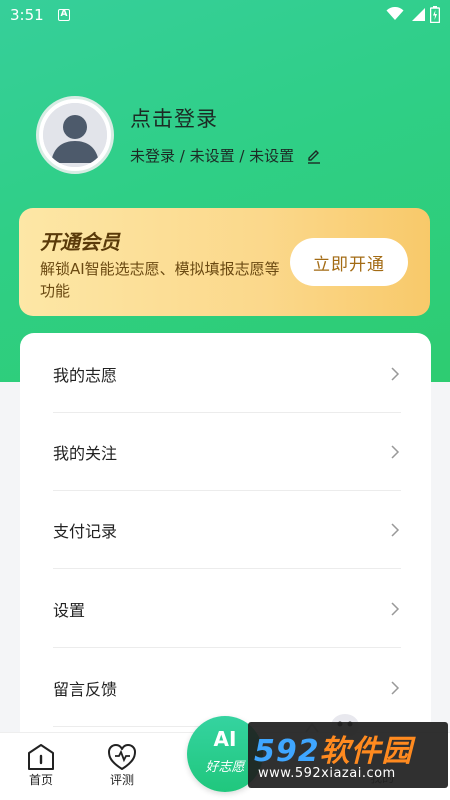  What do you see at coordinates (227, 609) in the screenshot?
I see `menu-item-settings: 设置` at bounding box center [227, 609].